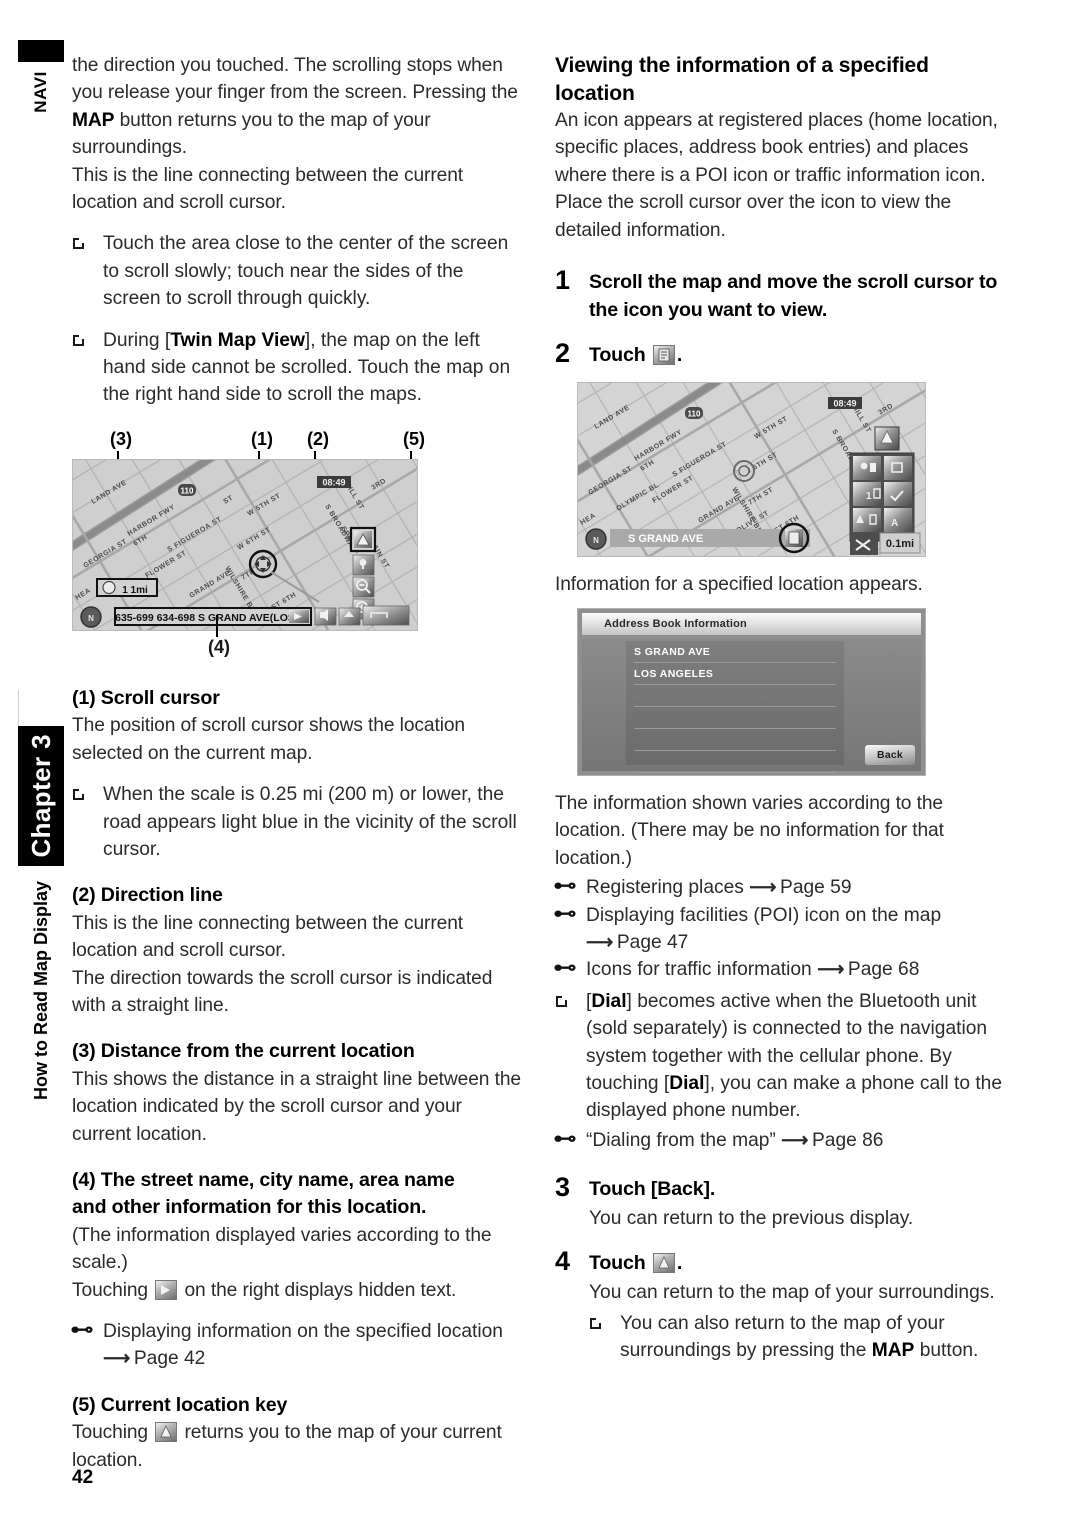 The width and height of the screenshot is (1080, 1529). I want to click on step-2: 2 Touch ., so click(781, 354).